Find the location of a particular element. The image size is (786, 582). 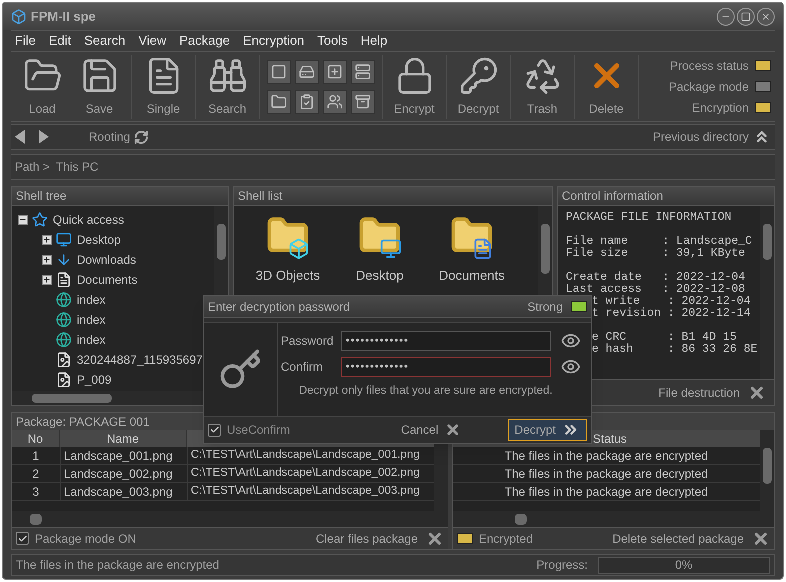

info-line: Last access : 2022-12-08 is located at coordinates (656, 290).